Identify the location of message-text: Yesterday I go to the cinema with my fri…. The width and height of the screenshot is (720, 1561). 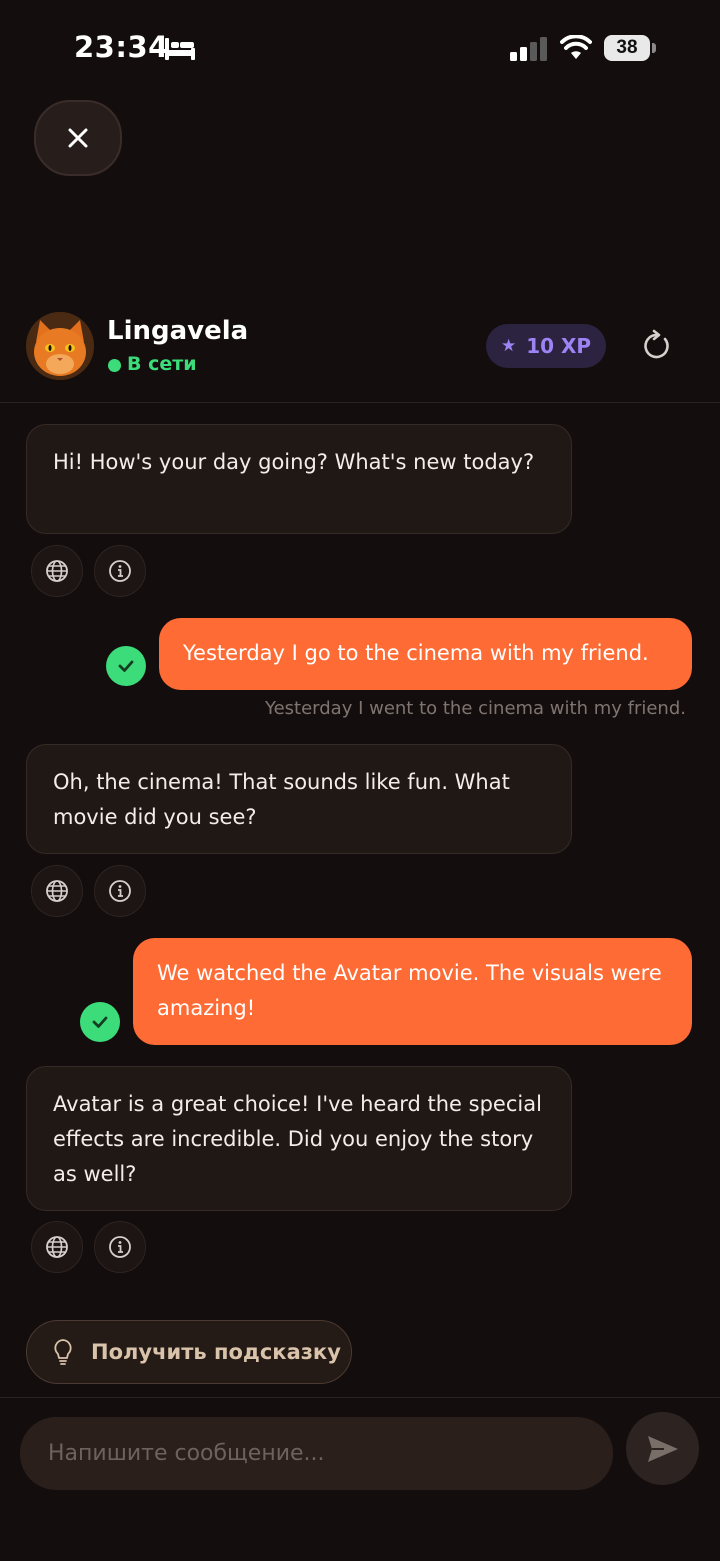
(416, 653).